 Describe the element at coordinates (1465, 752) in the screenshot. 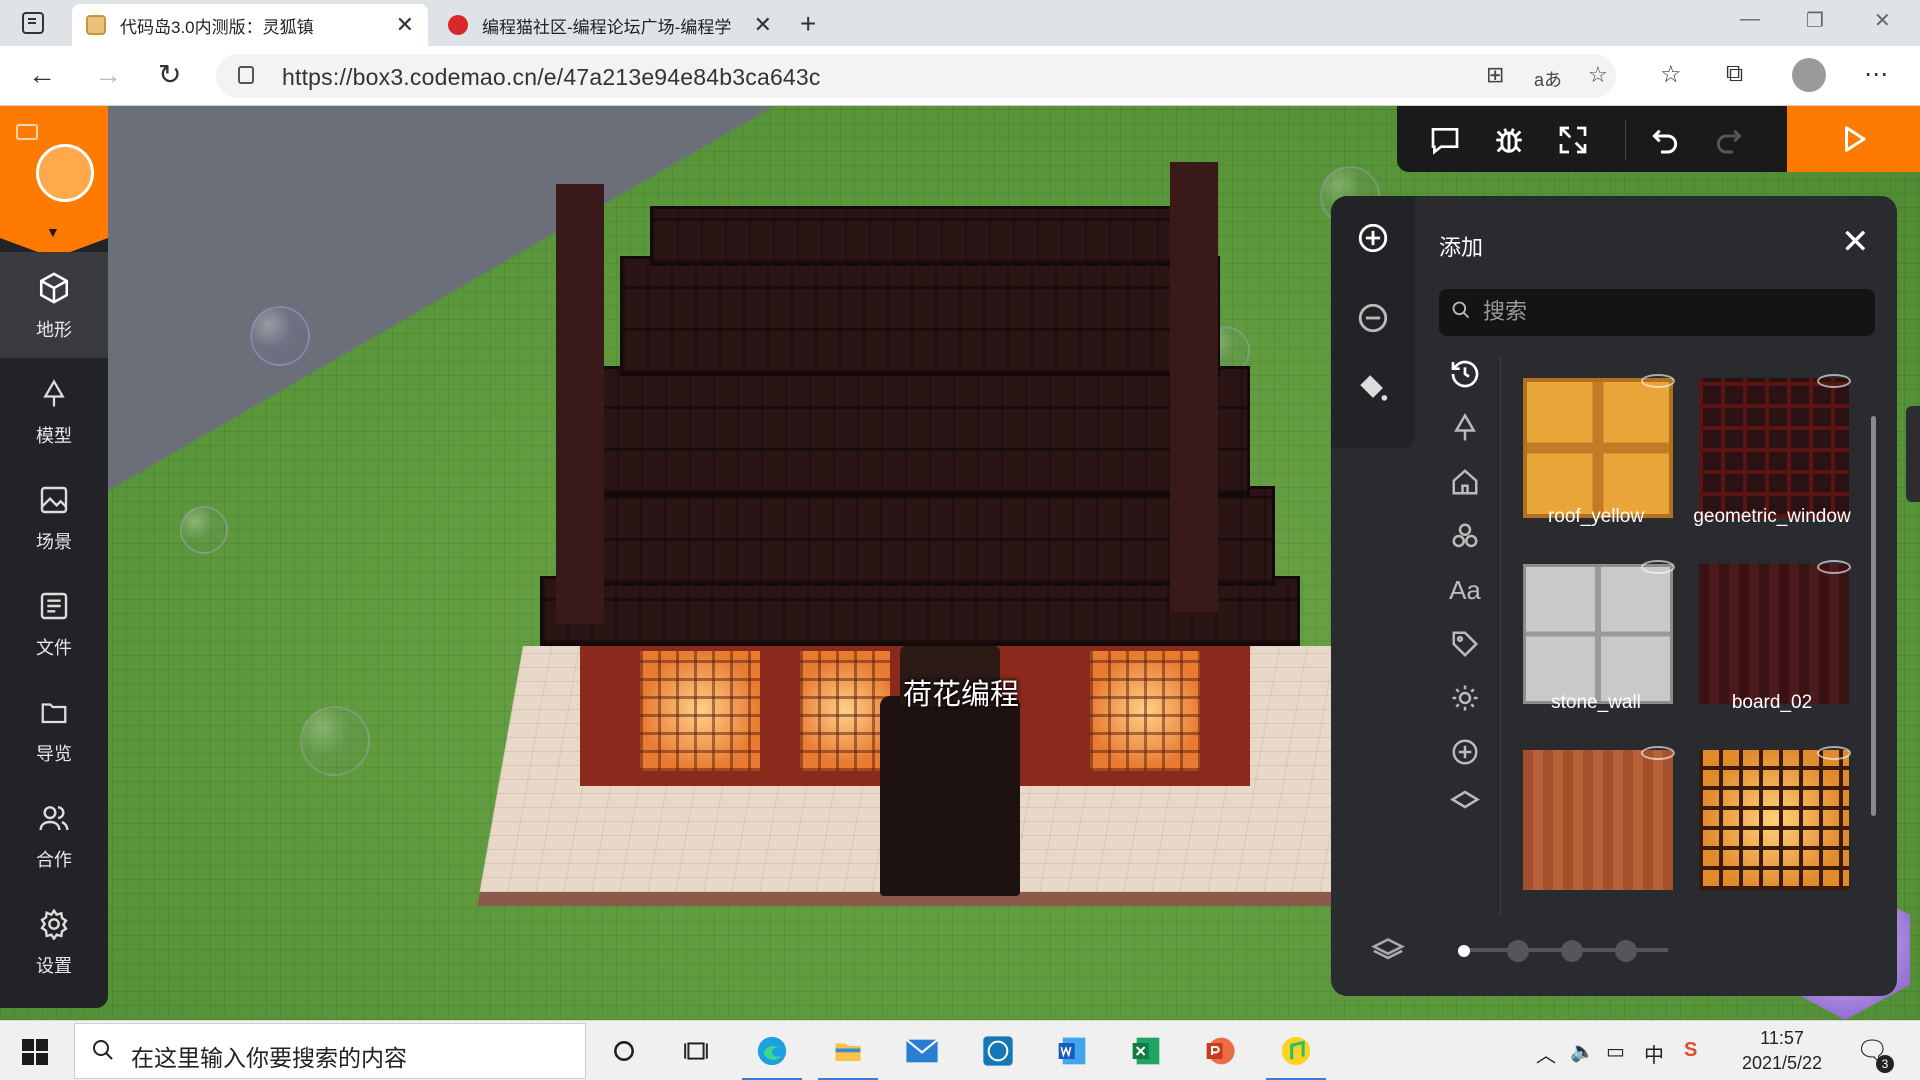

I see `plus-circle-icon` at that location.